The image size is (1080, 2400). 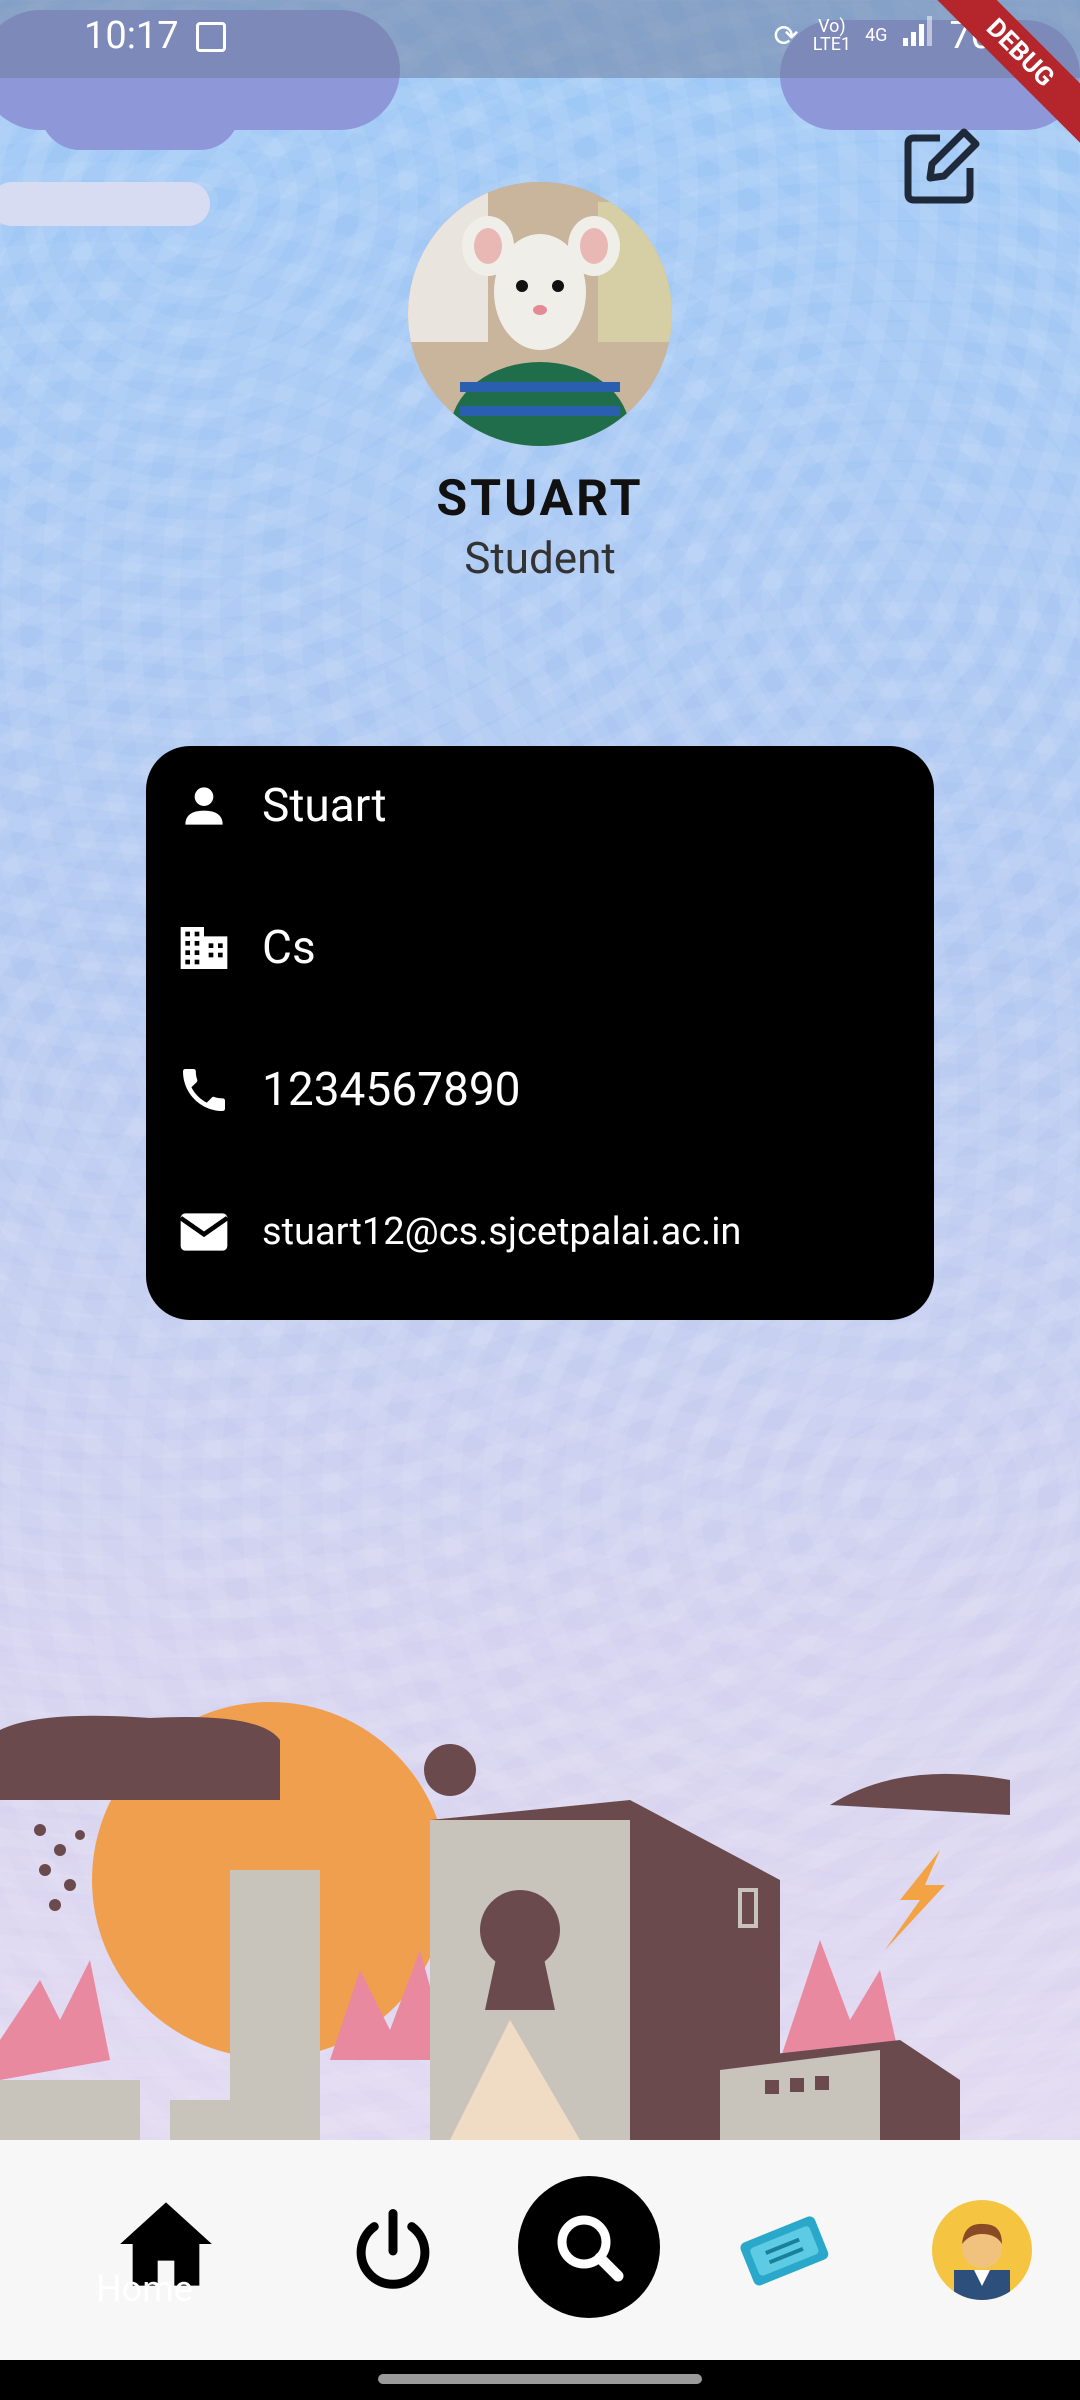 I want to click on info-row-phone: 1234567890, so click(x=348, y=1090).